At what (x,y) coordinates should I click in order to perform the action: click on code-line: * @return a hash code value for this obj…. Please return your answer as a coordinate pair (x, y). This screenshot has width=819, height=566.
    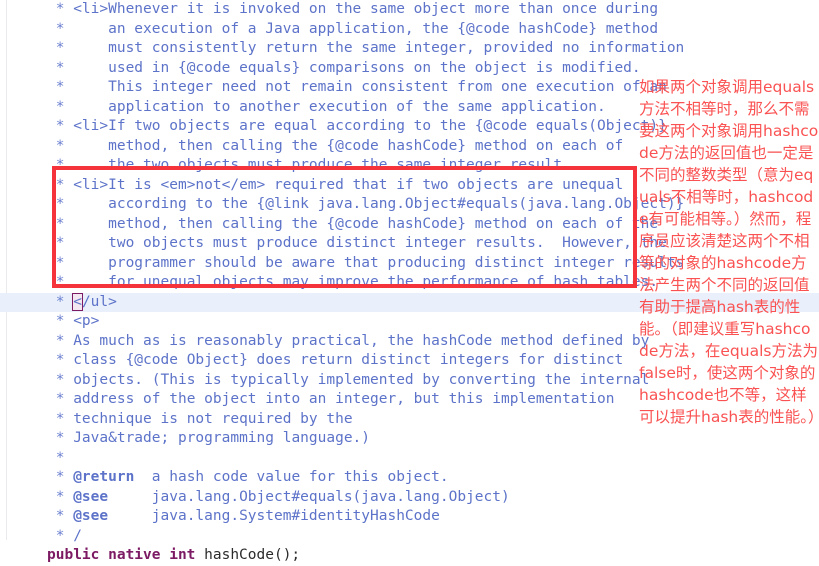
    Looking at the image, I should click on (409, 478).